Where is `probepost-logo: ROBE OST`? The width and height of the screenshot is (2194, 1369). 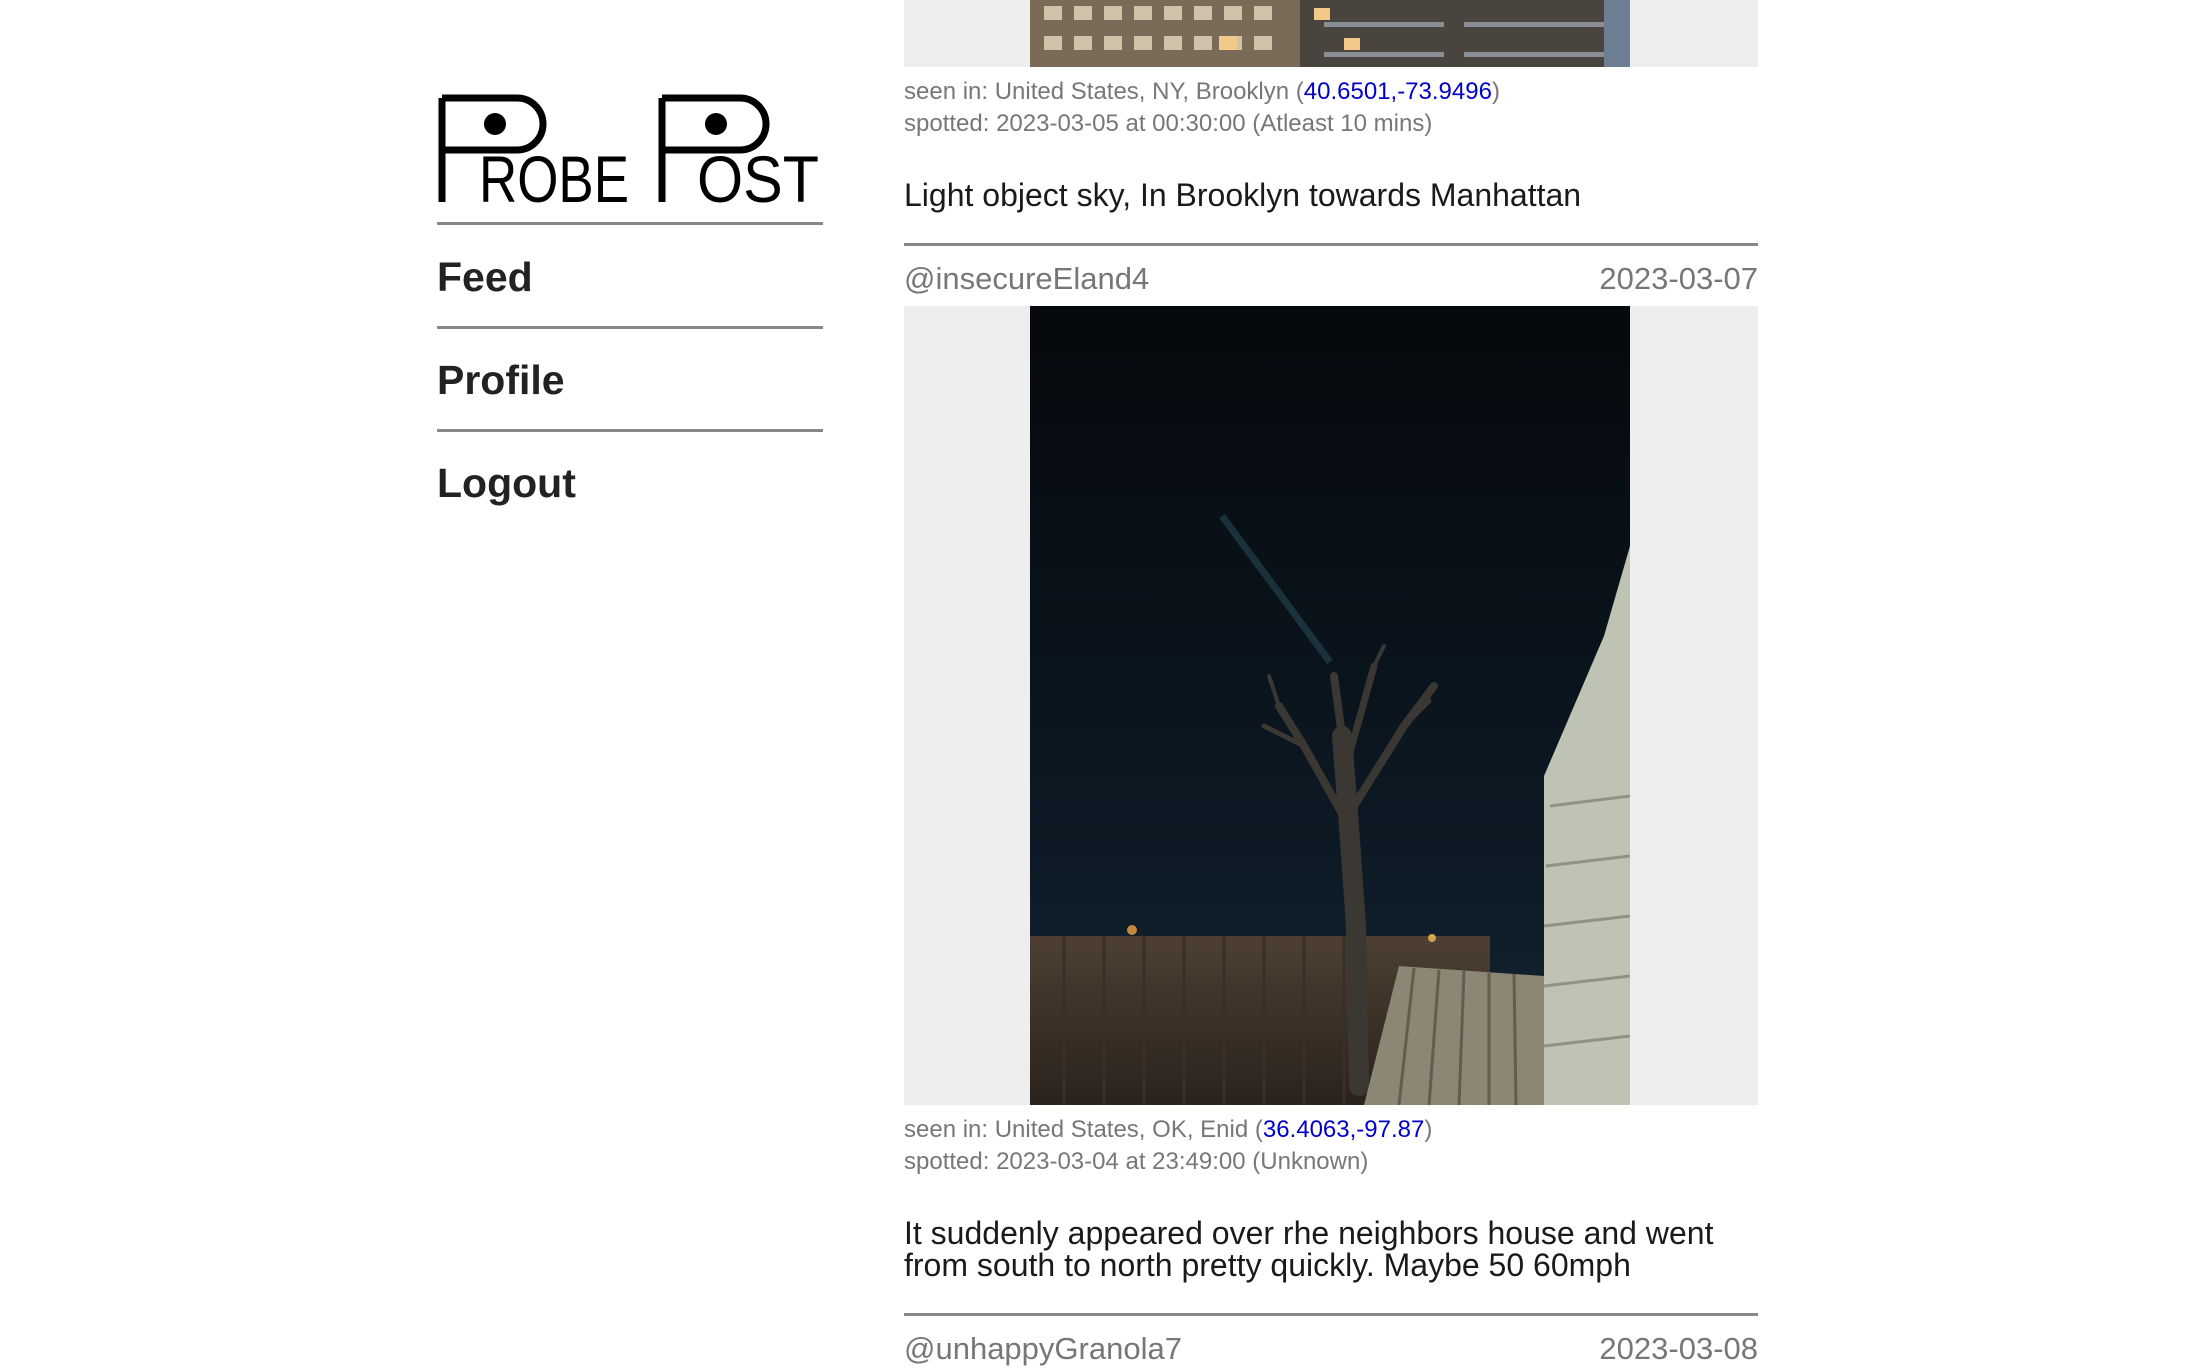 probepost-logo: ROBE OST is located at coordinates (630, 157).